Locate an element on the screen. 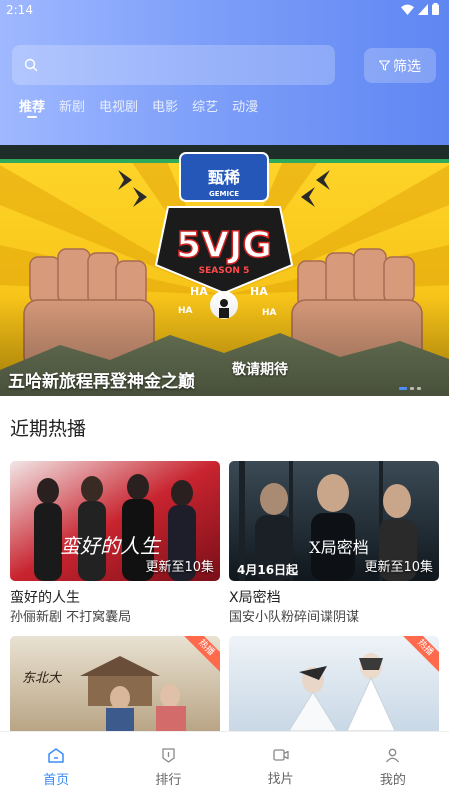 This screenshot has width=449, height=798. card-title: 蛮好的人生 is located at coordinates (45, 597).